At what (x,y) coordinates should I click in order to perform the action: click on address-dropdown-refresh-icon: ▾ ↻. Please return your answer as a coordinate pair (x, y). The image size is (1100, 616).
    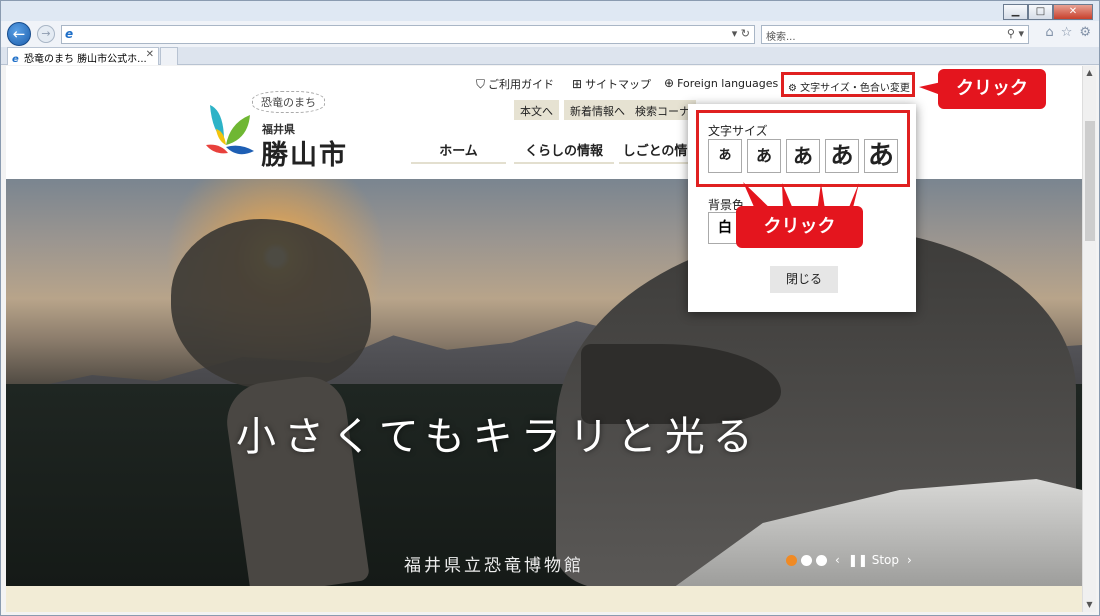
    Looking at the image, I should click on (741, 33).